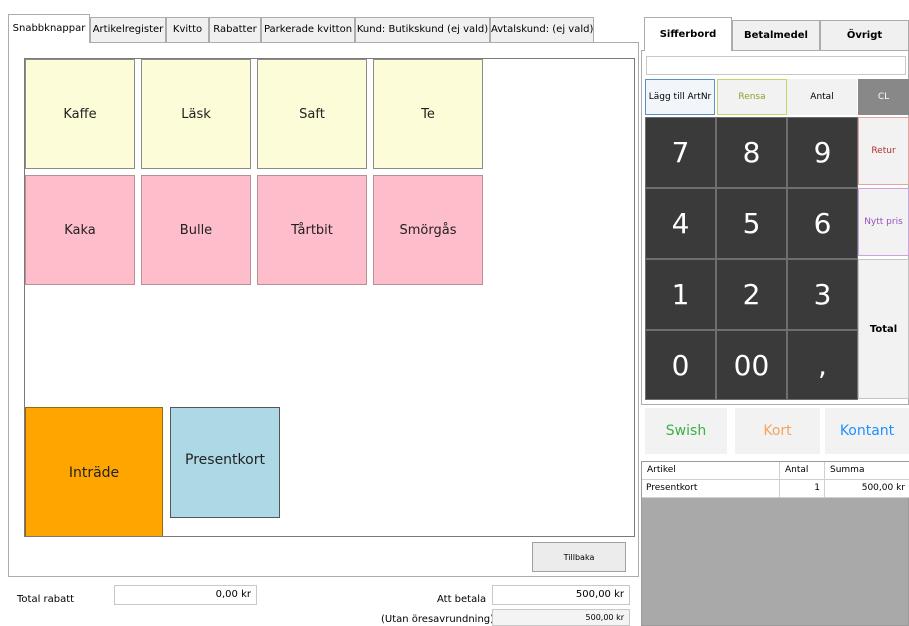  Describe the element at coordinates (822, 152) in the screenshot. I see `key-9: 9` at that location.